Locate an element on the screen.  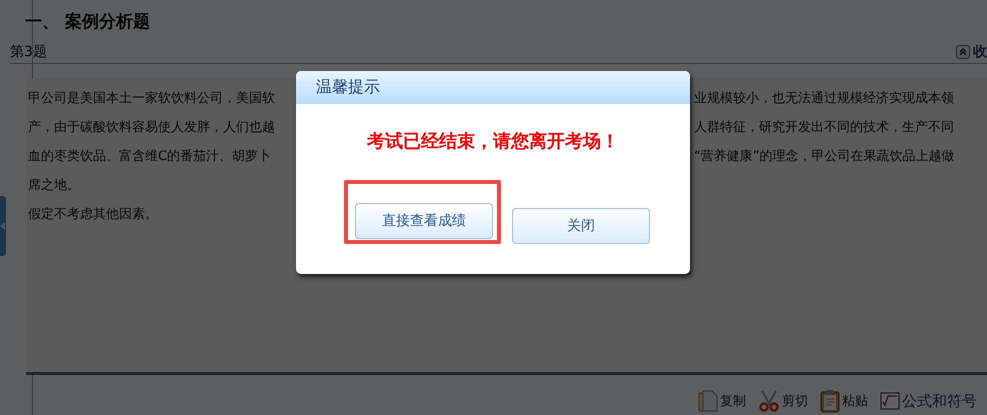
passage-text: 甲公司是美国本土一家软饮料公司，美国软 is located at coordinates (151, 98).